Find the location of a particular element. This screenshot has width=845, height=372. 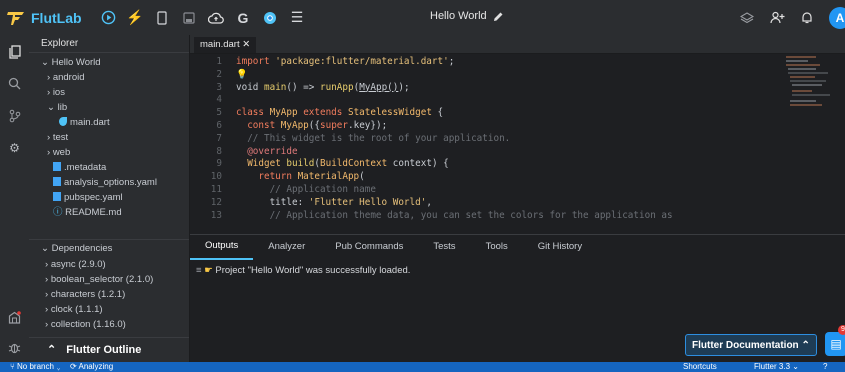

dependency-item: › collection (1.16.0) is located at coordinates (109, 324).